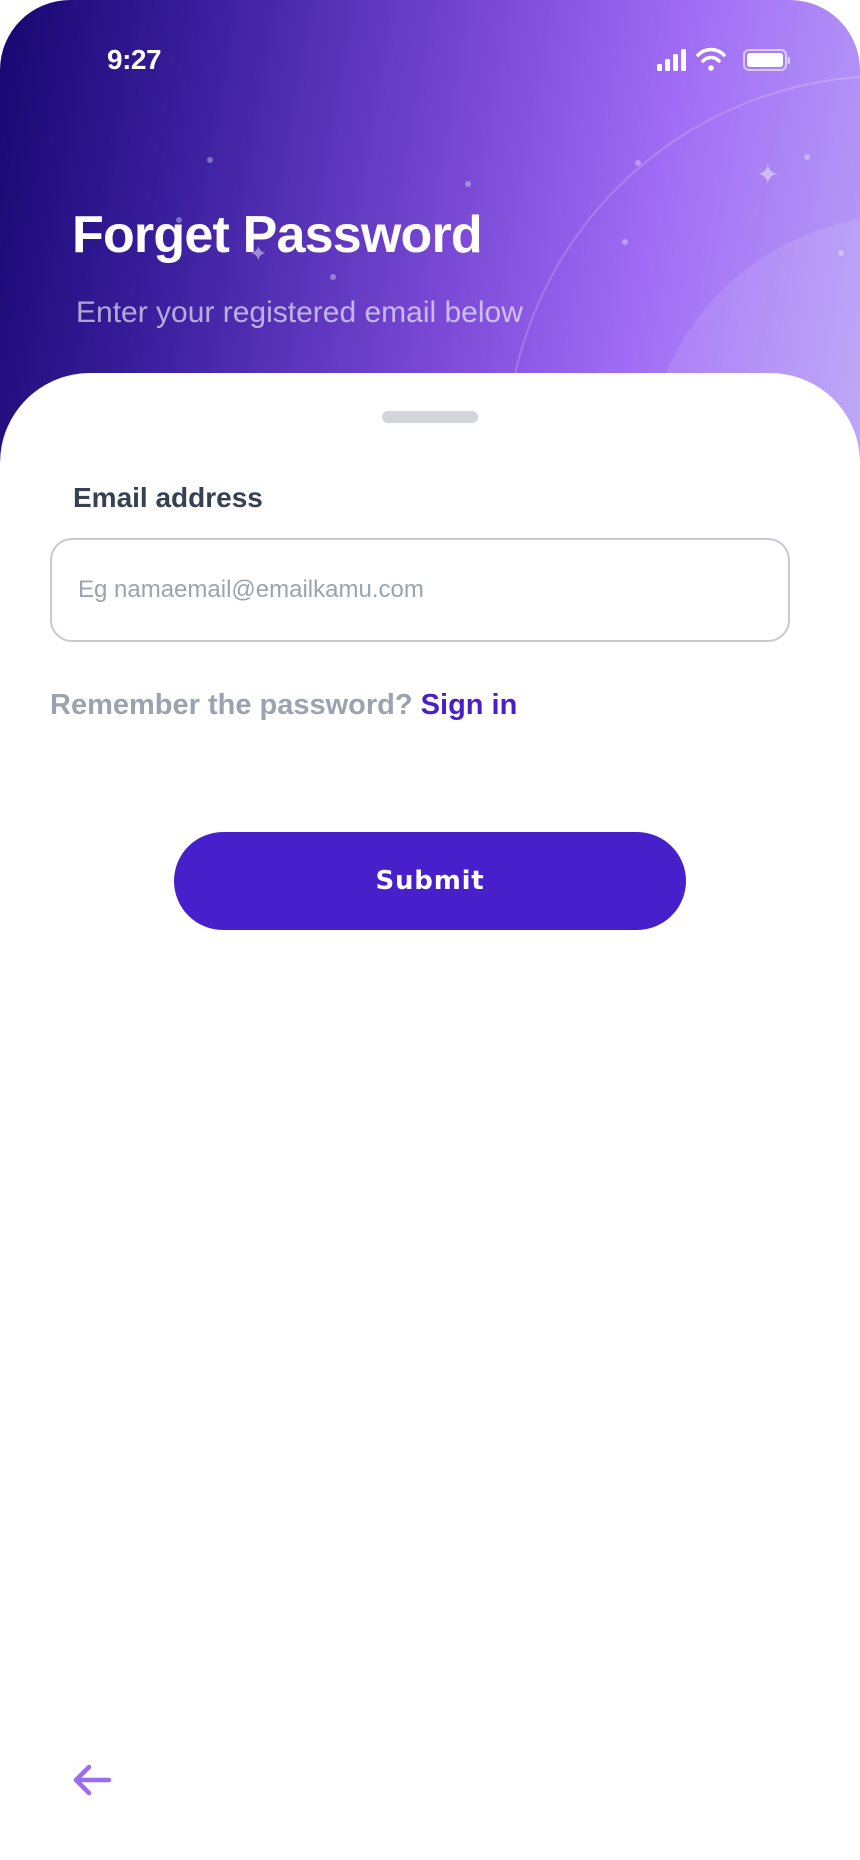  I want to click on status-icons, so click(723, 59).